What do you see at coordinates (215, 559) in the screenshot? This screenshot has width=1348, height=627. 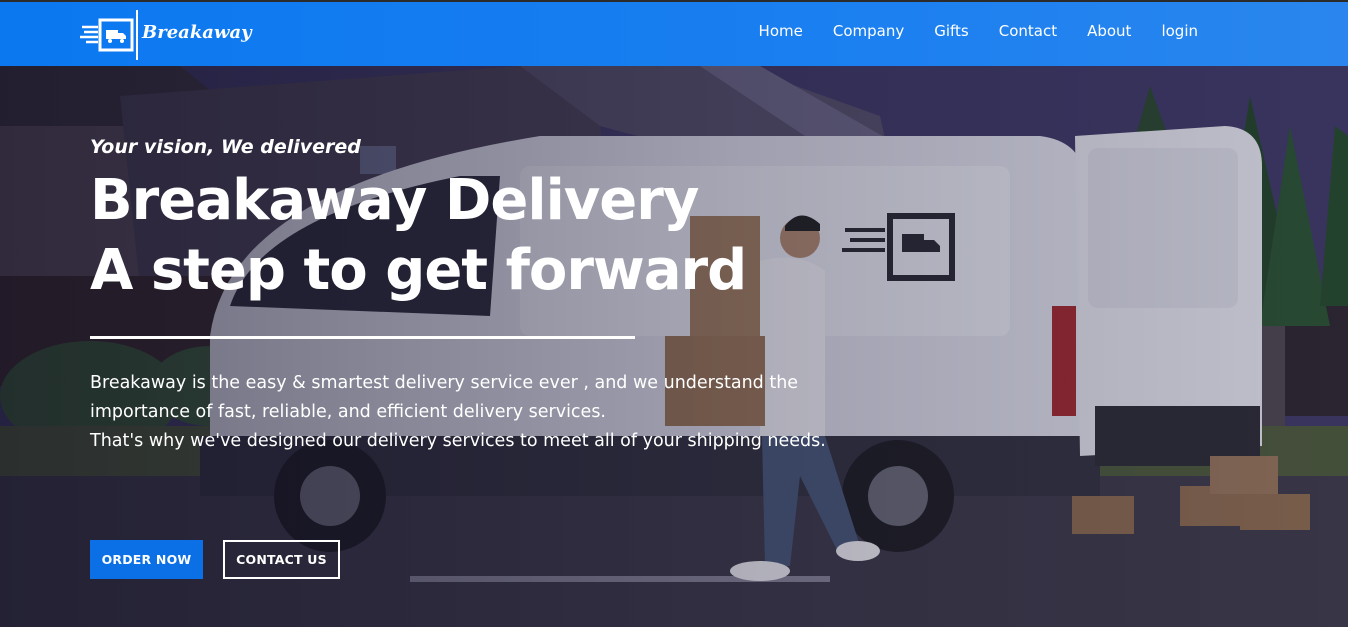 I see `hero-buttons: ORDER NOW CONTACT US` at bounding box center [215, 559].